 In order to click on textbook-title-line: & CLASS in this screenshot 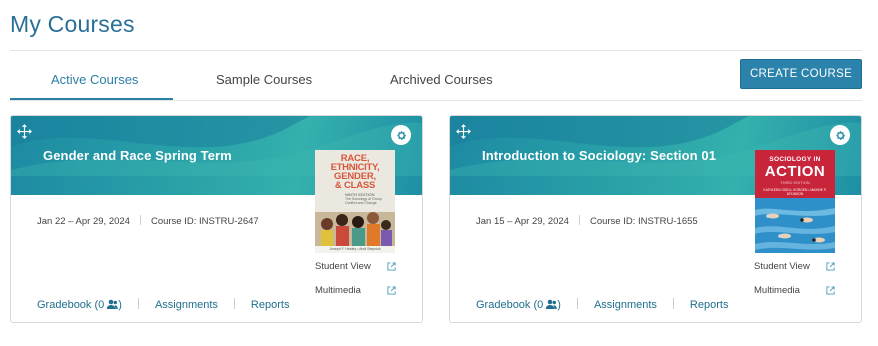, I will do `click(355, 185)`.